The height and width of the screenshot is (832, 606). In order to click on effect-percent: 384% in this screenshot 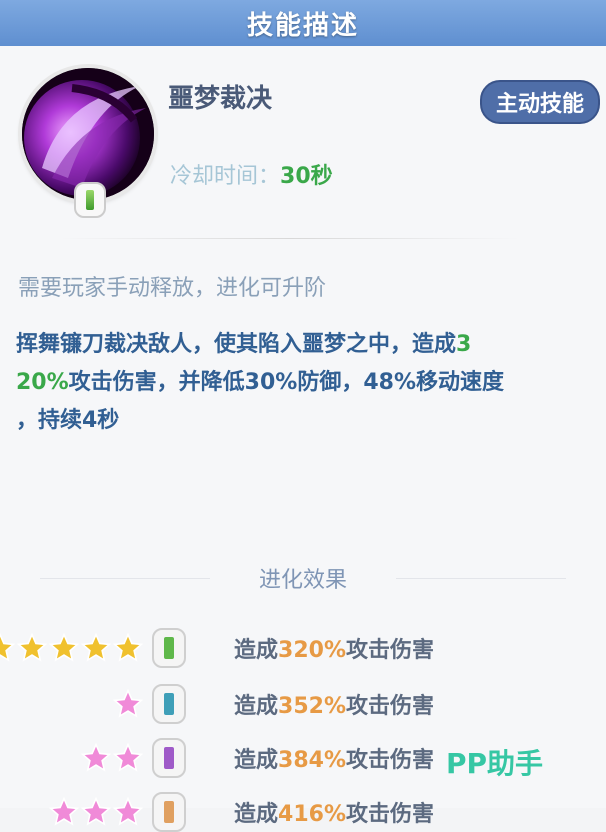, I will do `click(312, 760)`.